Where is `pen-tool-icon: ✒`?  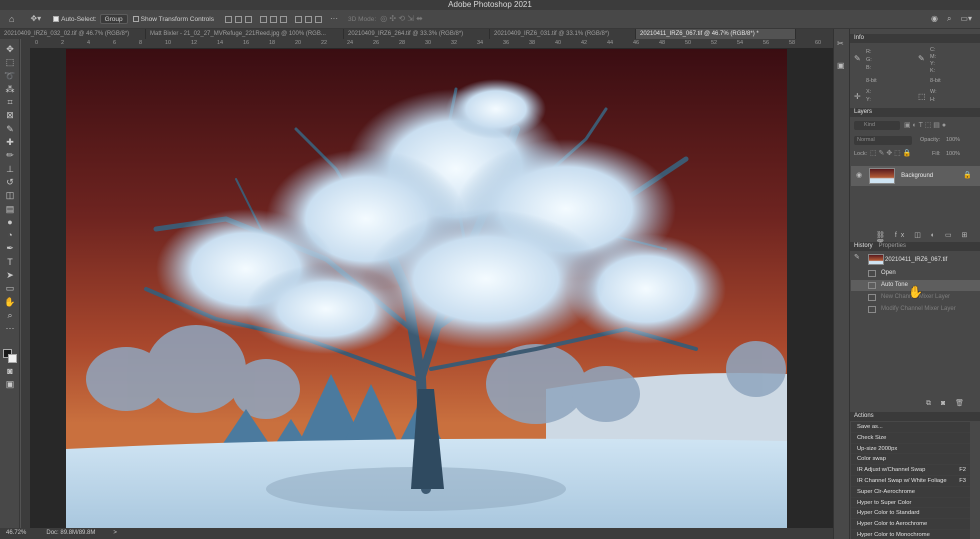
pen-tool-icon: ✒ is located at coordinates (10, 248).